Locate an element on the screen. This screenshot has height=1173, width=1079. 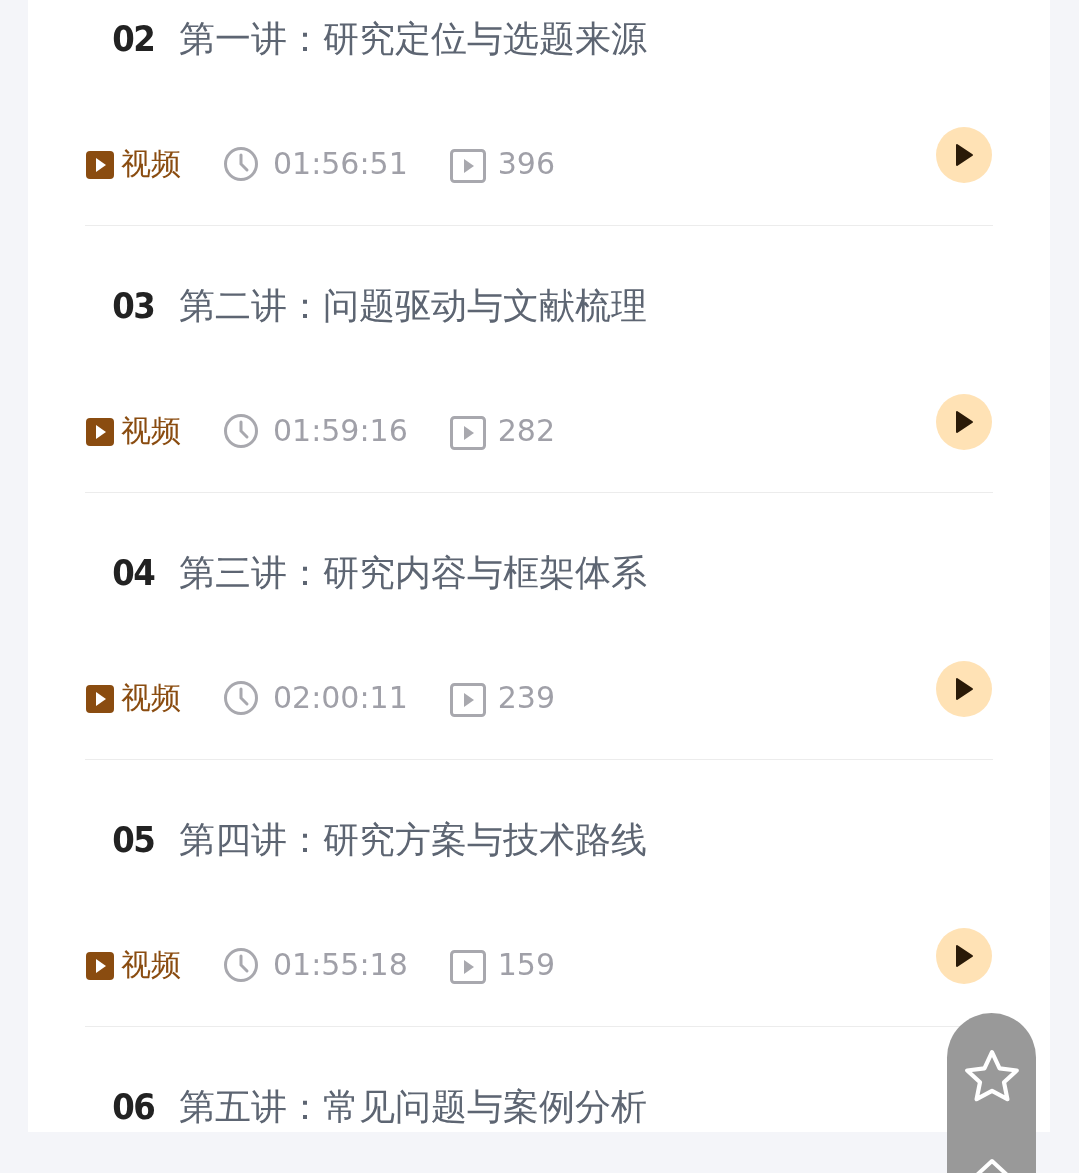
lesson-title: 第二讲：问题驱动与文献梳理 is located at coordinates (412, 306).